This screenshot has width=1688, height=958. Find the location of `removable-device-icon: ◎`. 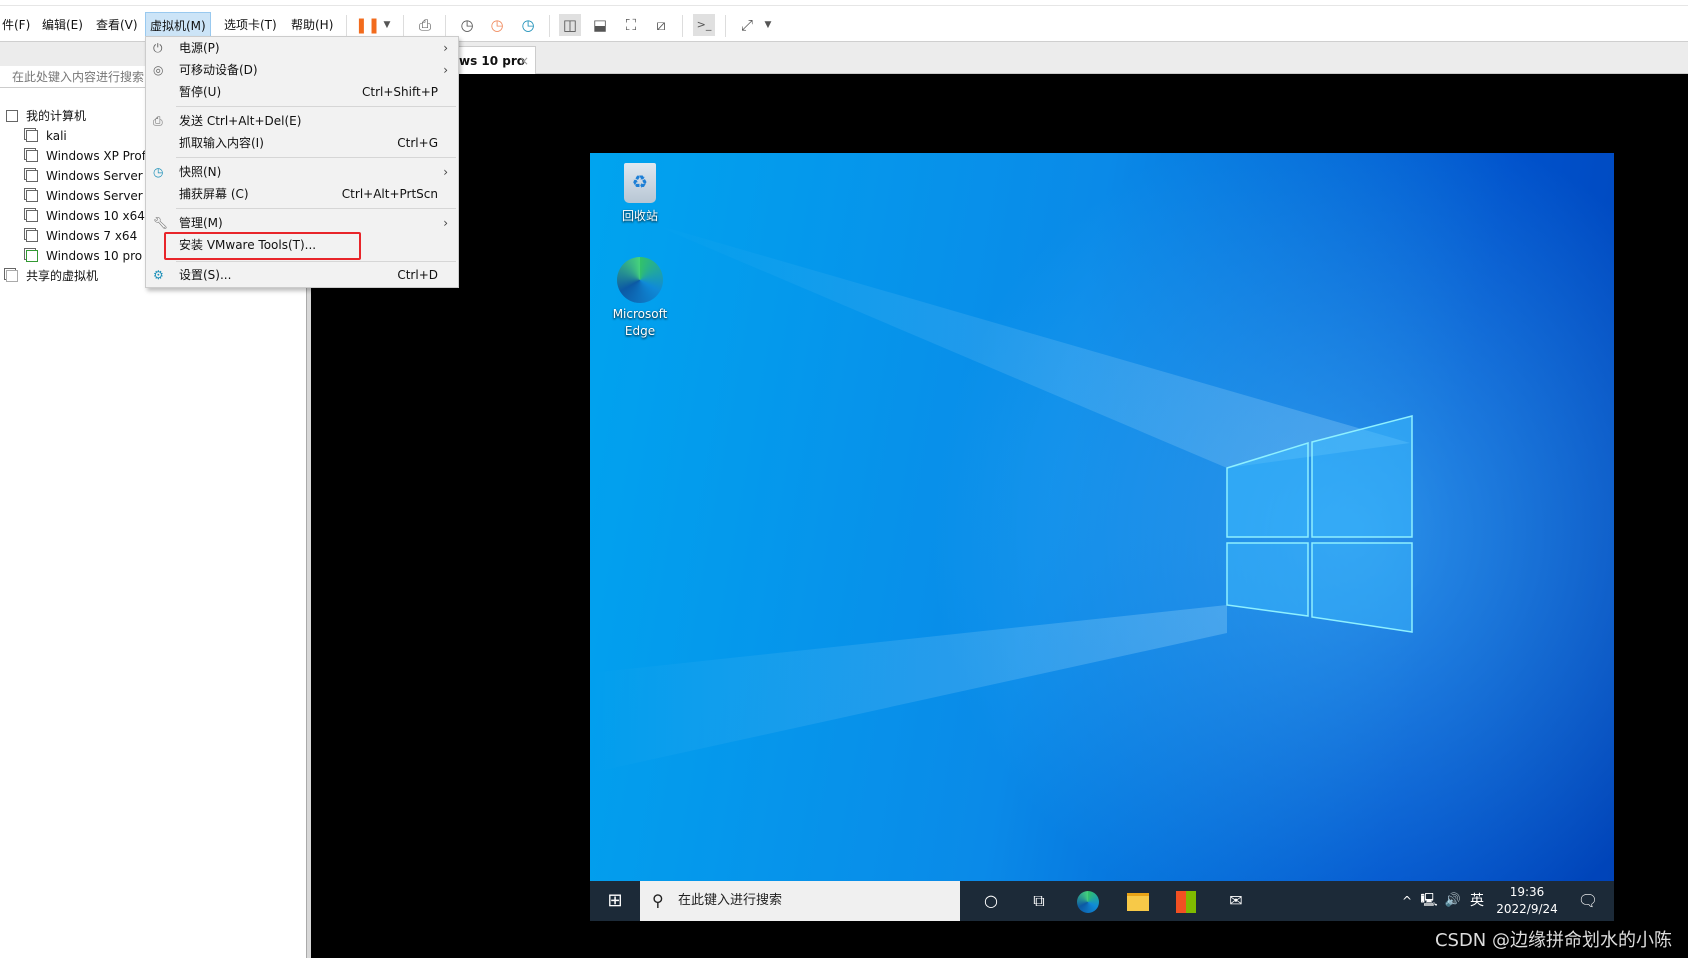

removable-device-icon: ◎ is located at coordinates (158, 70).